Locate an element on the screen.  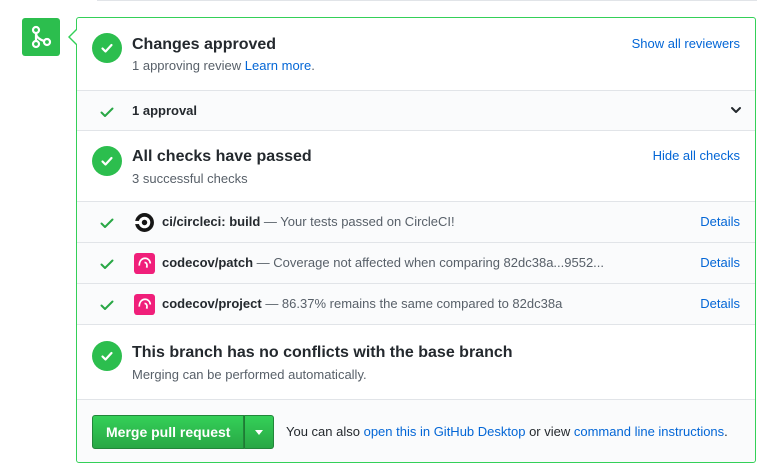
approved-title: Changes approved is located at coordinates (204, 44).